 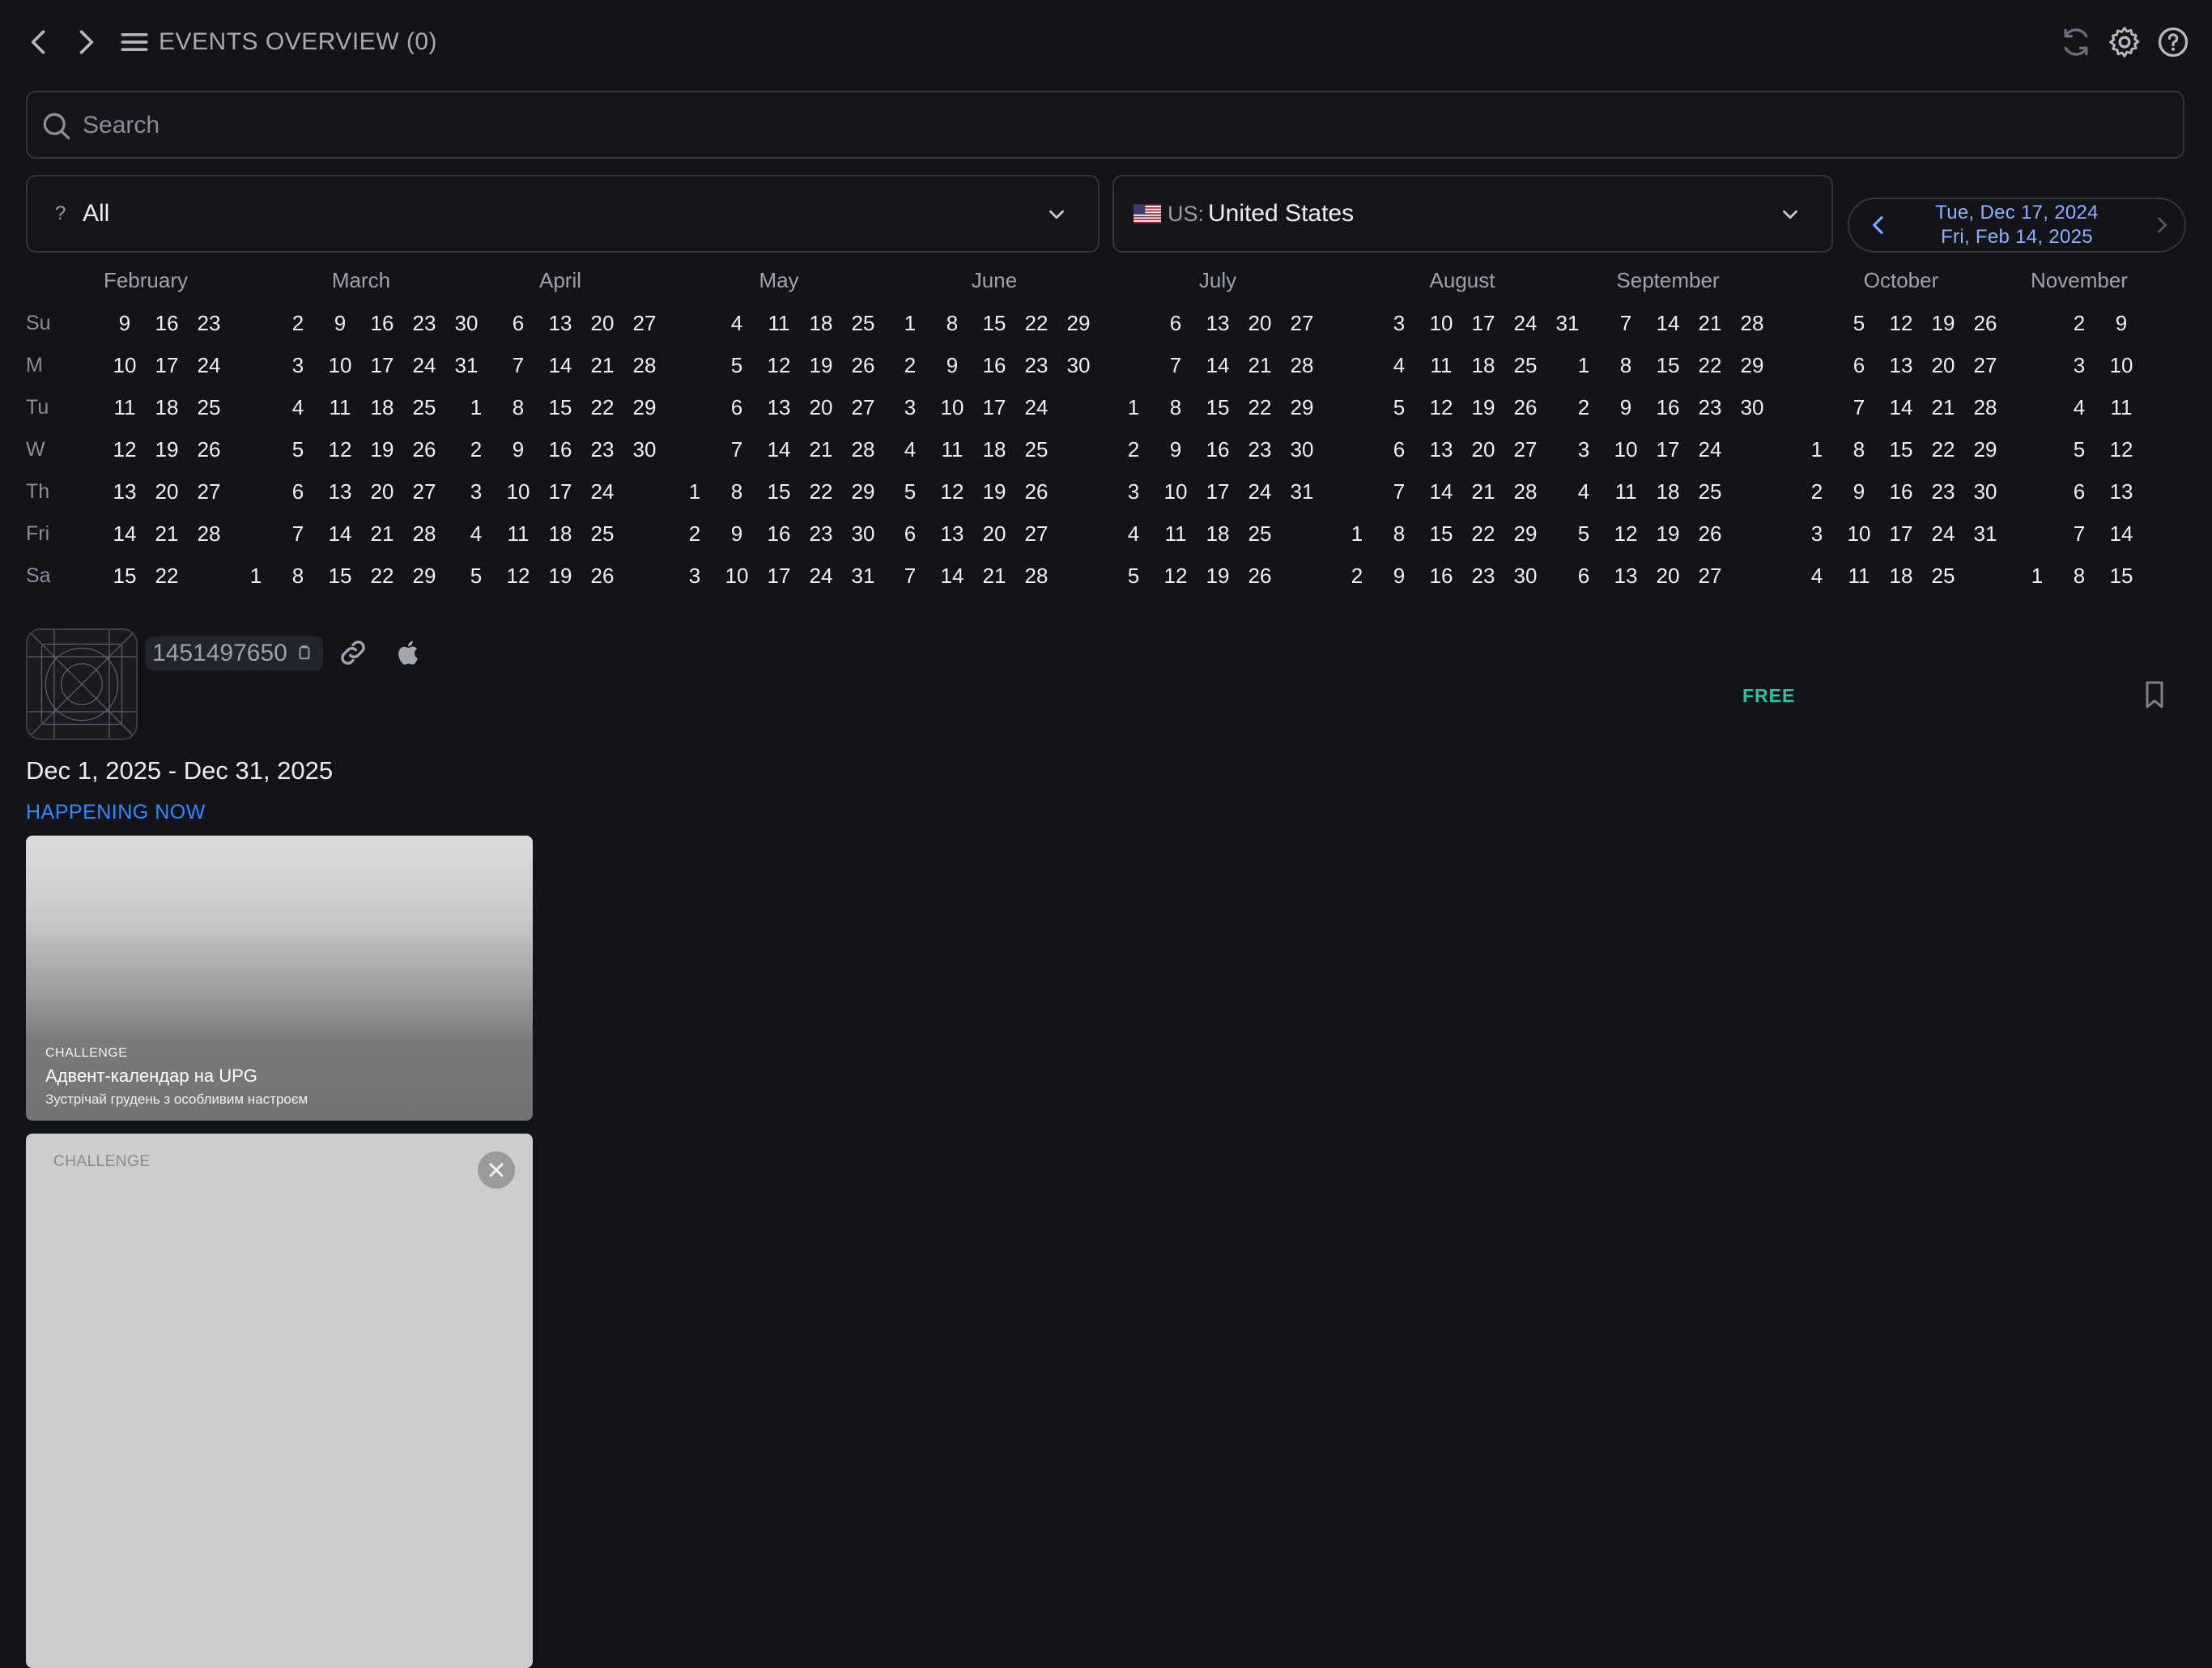 What do you see at coordinates (476, 576) in the screenshot?
I see `calendar-day: 5` at bounding box center [476, 576].